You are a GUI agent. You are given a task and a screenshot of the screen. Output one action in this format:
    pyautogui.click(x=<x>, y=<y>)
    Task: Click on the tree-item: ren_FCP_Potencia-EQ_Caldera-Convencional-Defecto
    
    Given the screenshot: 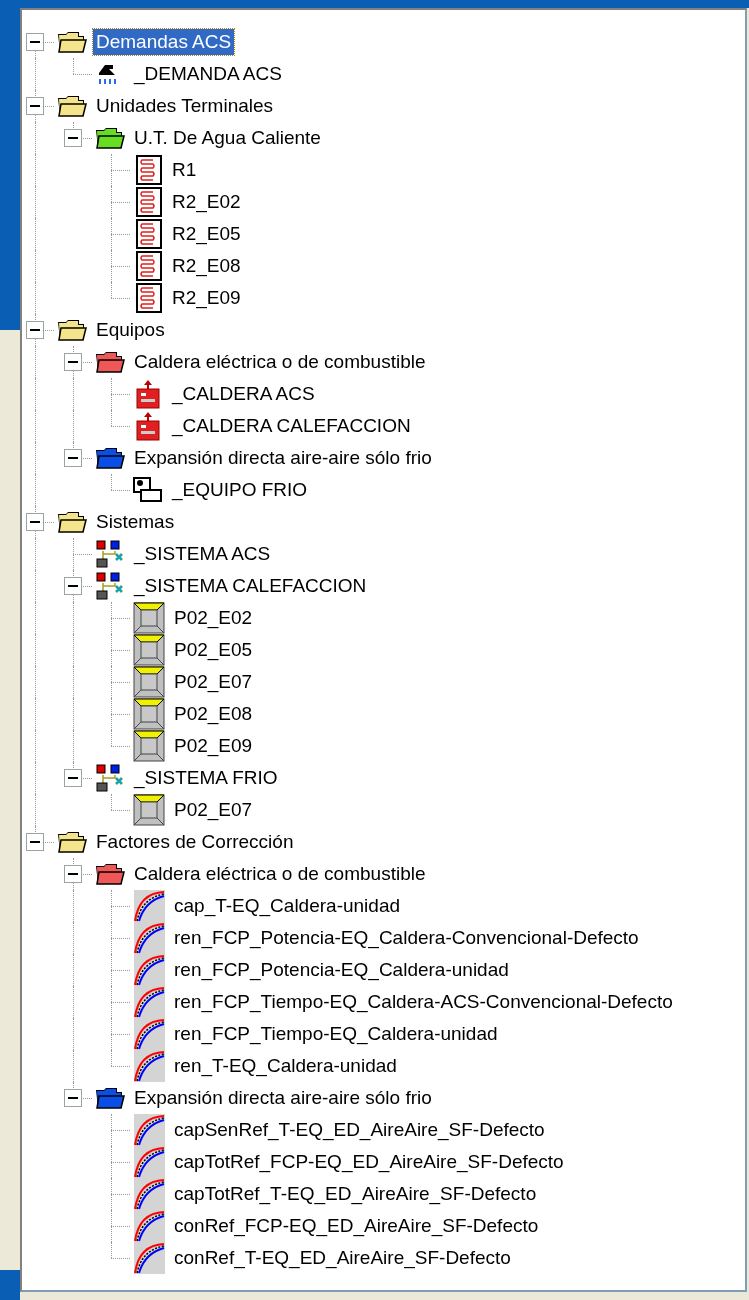 What is the action you would take?
    pyautogui.click(x=406, y=938)
    